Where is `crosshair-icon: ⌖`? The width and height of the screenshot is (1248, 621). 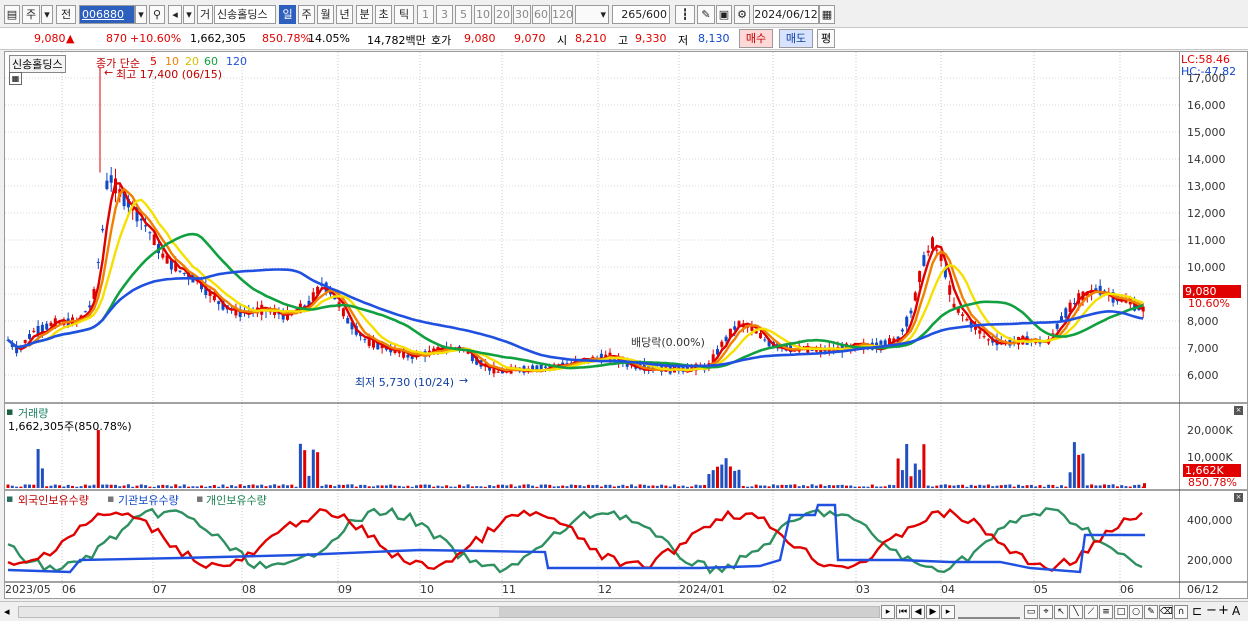 crosshair-icon: ⌖ is located at coordinates (1046, 612).